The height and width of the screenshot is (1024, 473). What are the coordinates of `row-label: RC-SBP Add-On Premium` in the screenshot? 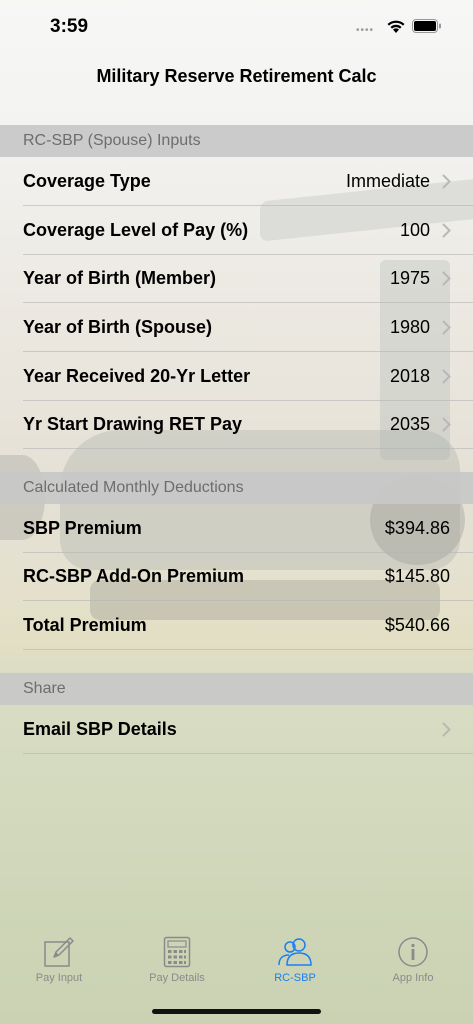 It's located at (134, 576).